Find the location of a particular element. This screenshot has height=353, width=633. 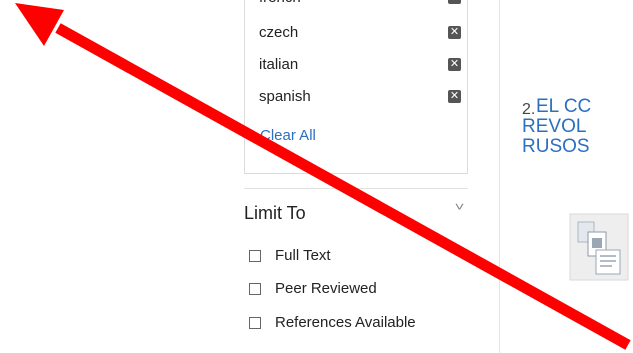

section-divider is located at coordinates (356, 188).